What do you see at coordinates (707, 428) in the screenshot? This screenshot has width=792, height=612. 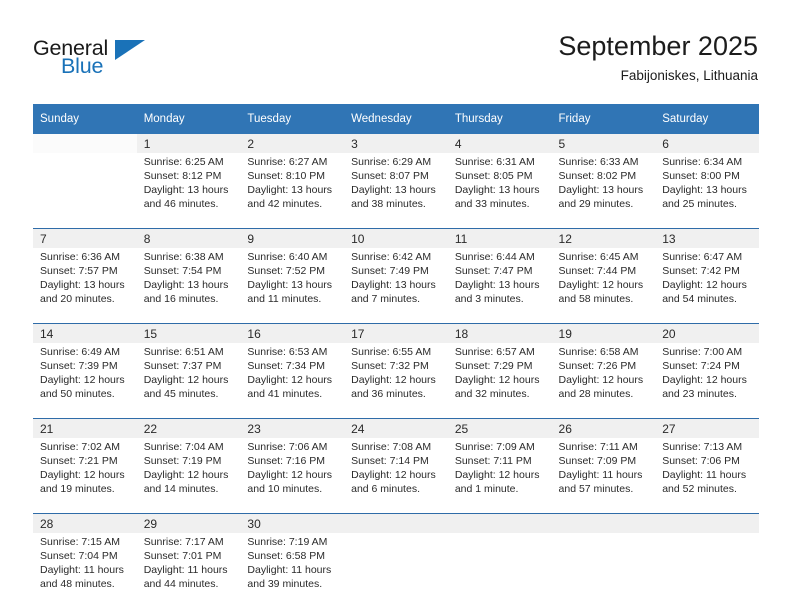 I see `daynum-cell: 27` at bounding box center [707, 428].